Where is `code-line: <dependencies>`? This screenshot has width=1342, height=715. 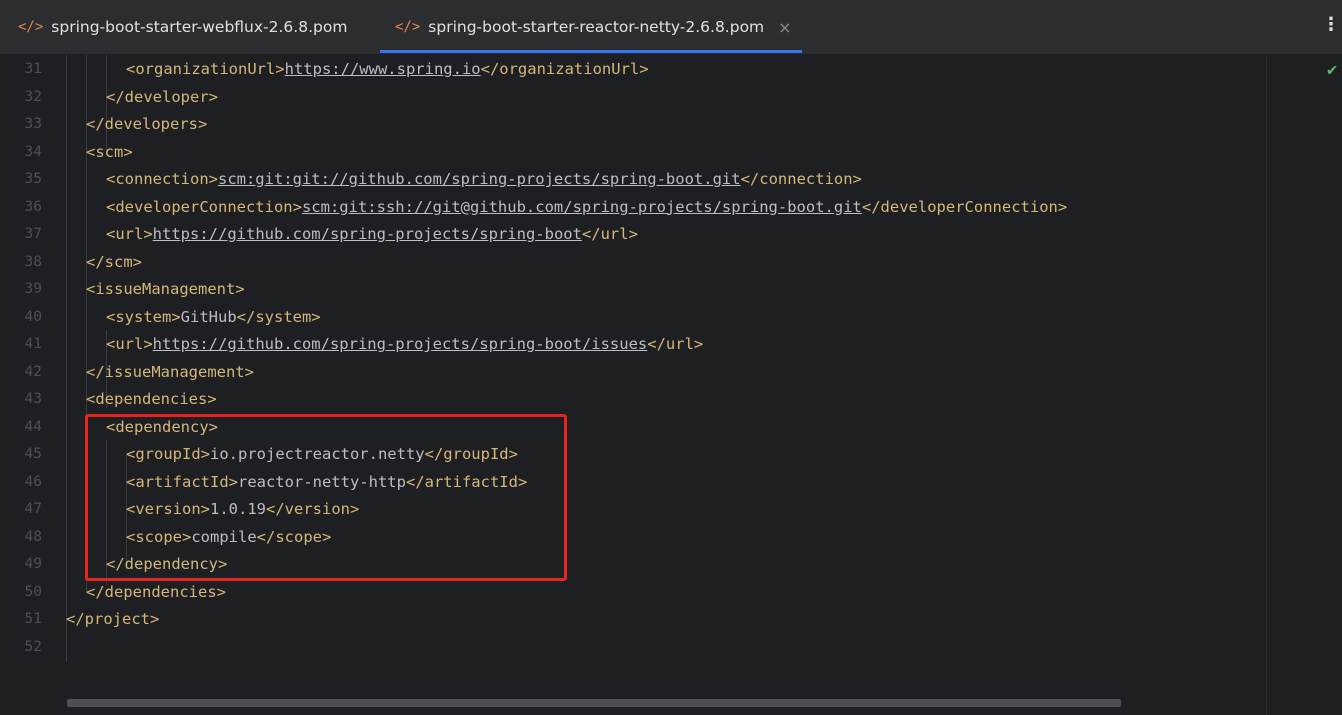
code-line: <dependencies> is located at coordinates (151, 399).